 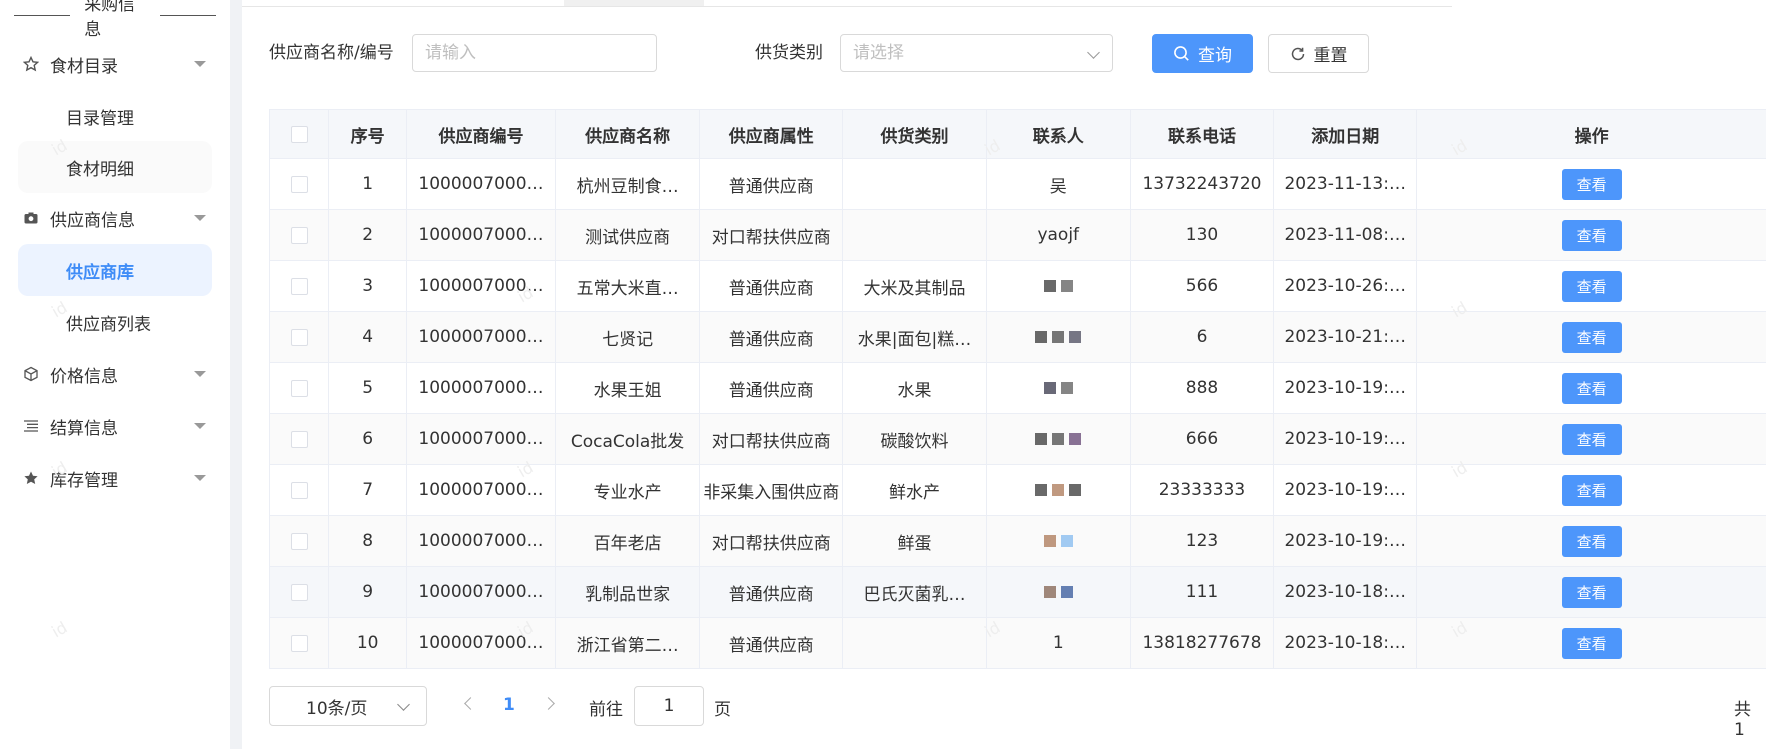 I want to click on row-number: 6, so click(x=368, y=439).